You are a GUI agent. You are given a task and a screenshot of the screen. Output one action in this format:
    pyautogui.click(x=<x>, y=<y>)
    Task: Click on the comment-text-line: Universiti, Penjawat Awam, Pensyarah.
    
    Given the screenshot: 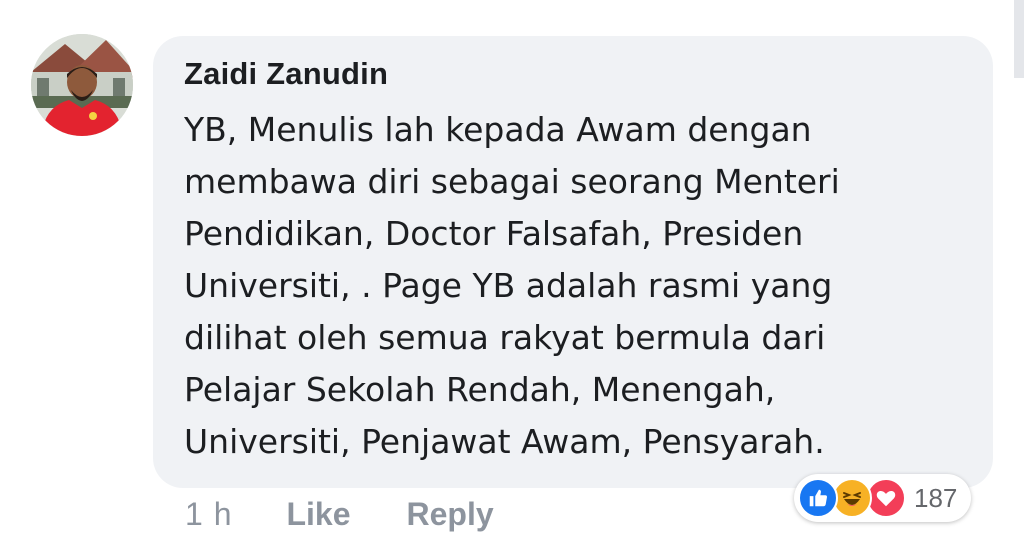 What is the action you would take?
    pyautogui.click(x=504, y=441)
    